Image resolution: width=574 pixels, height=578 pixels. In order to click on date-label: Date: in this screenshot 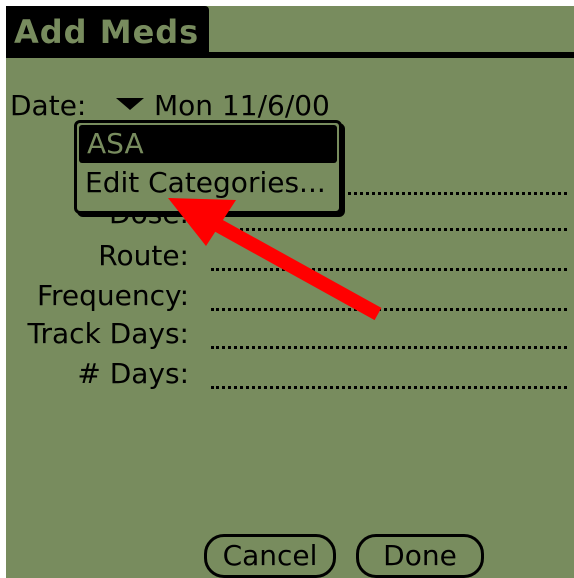, I will do `click(48, 105)`.